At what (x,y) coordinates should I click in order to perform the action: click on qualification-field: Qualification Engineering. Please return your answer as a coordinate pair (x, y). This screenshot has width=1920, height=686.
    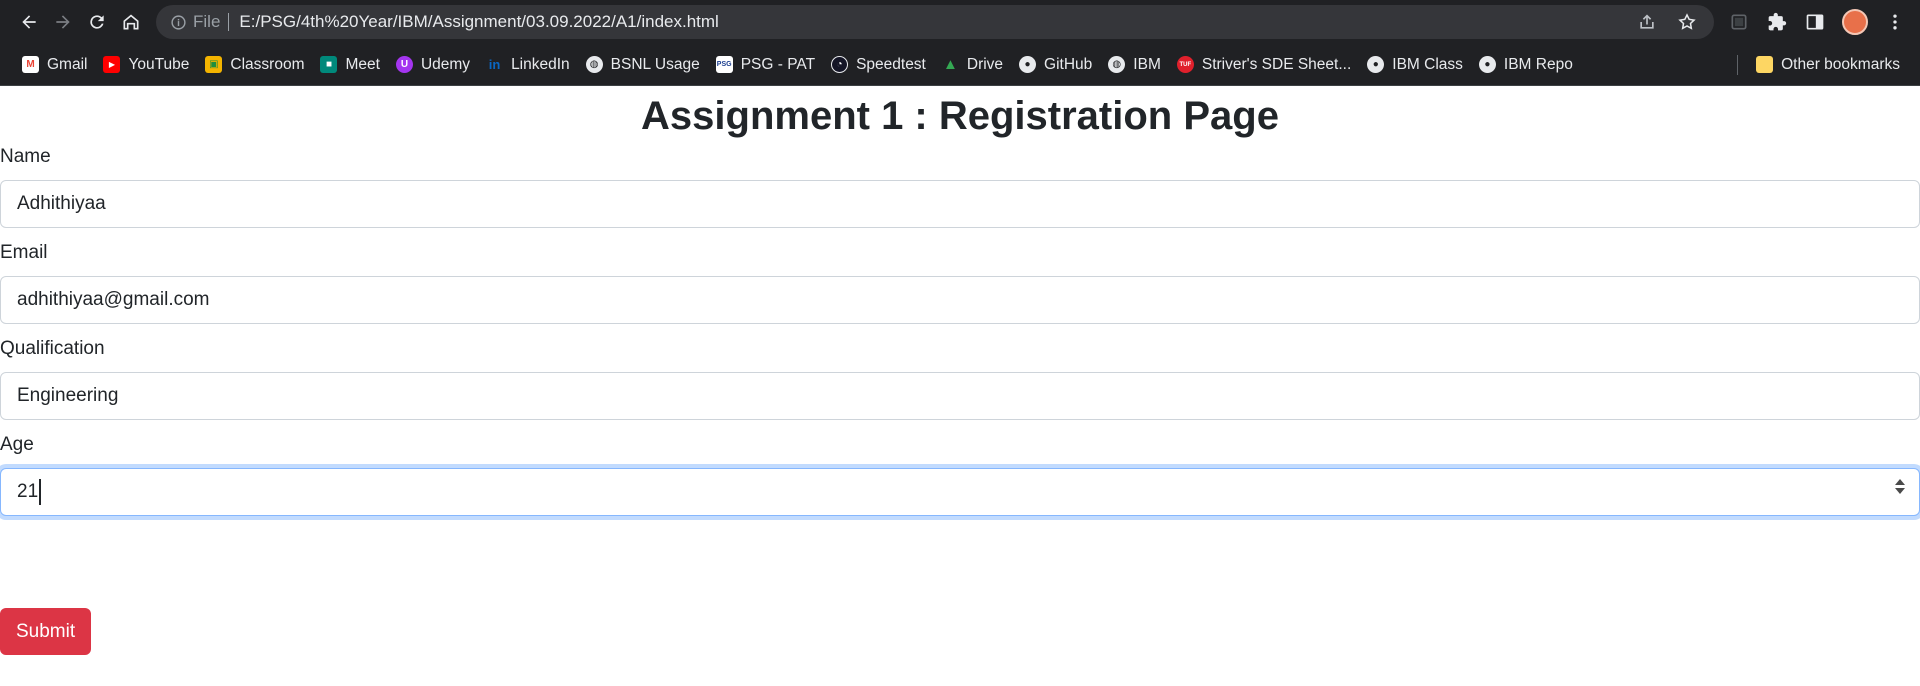
    Looking at the image, I should click on (960, 377).